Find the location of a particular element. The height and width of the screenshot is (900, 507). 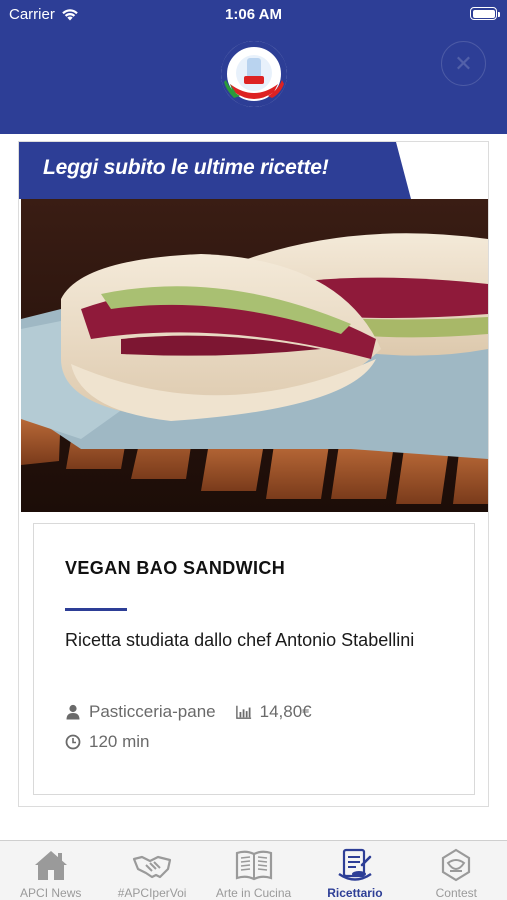

close-icon: ✕ is located at coordinates (463, 63).